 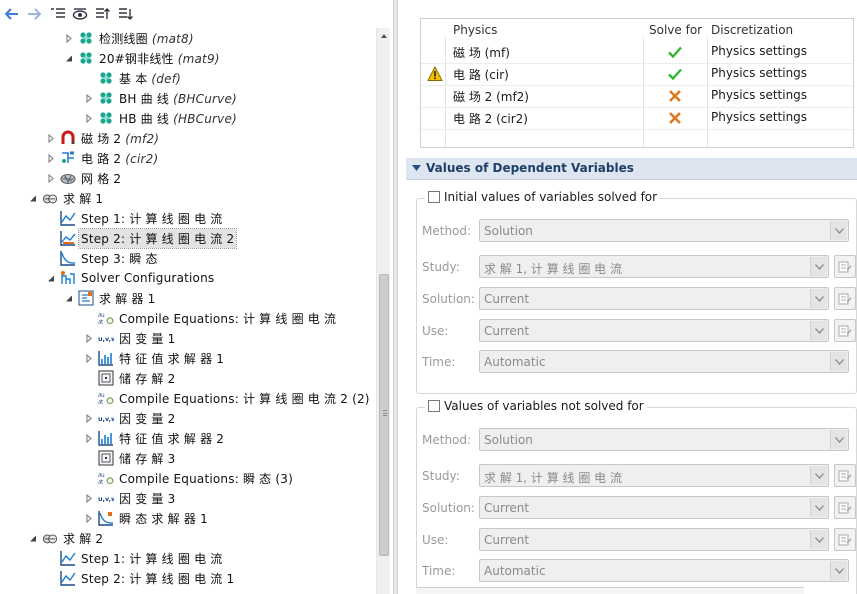 I want to click on view-icon, so click(x=80, y=14).